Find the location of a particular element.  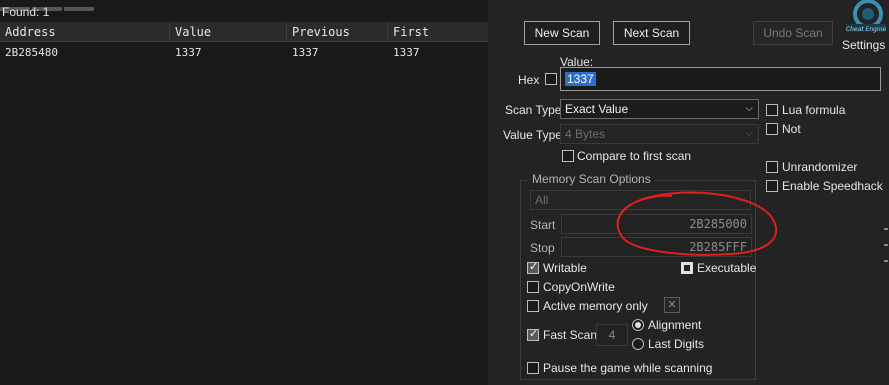

annotation-ellipse is located at coordinates (696, 223).